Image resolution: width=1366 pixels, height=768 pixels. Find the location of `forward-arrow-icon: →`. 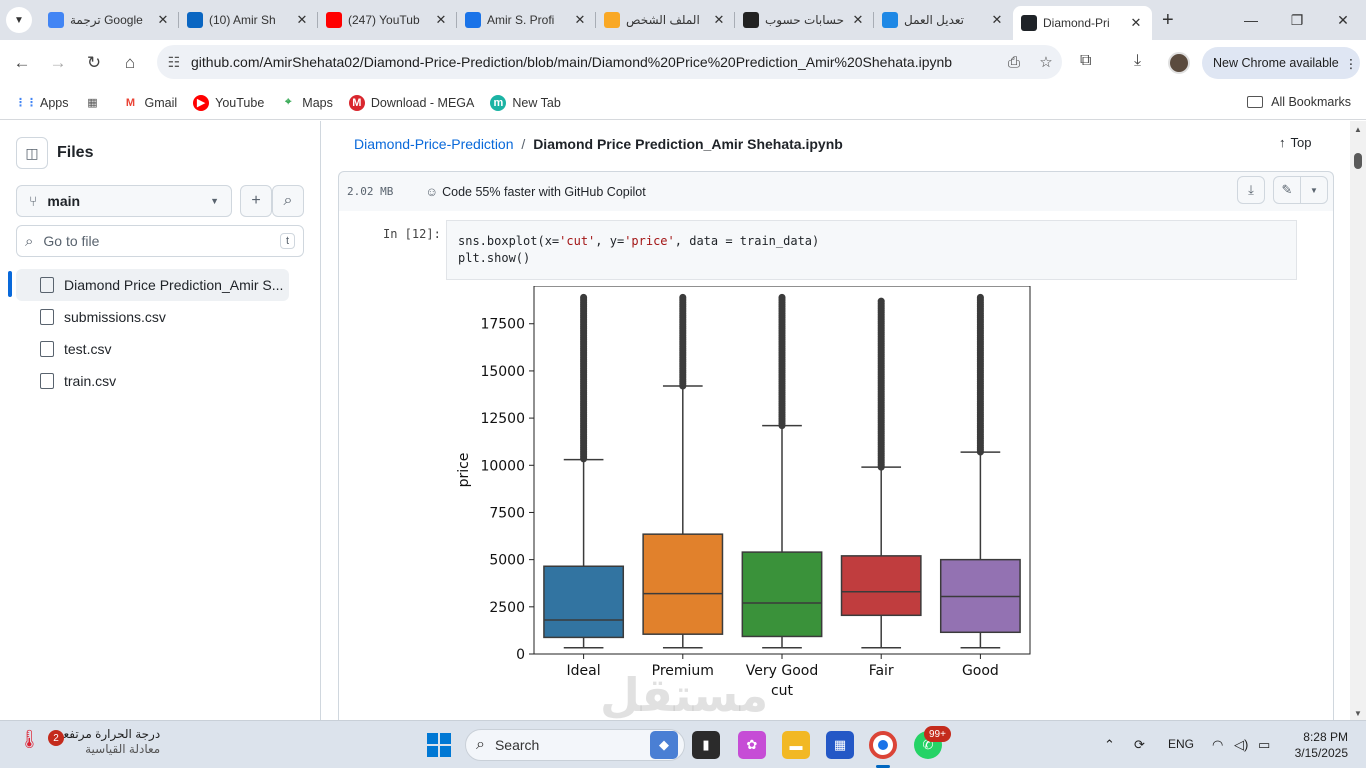

forward-arrow-icon: → is located at coordinates (58, 63).